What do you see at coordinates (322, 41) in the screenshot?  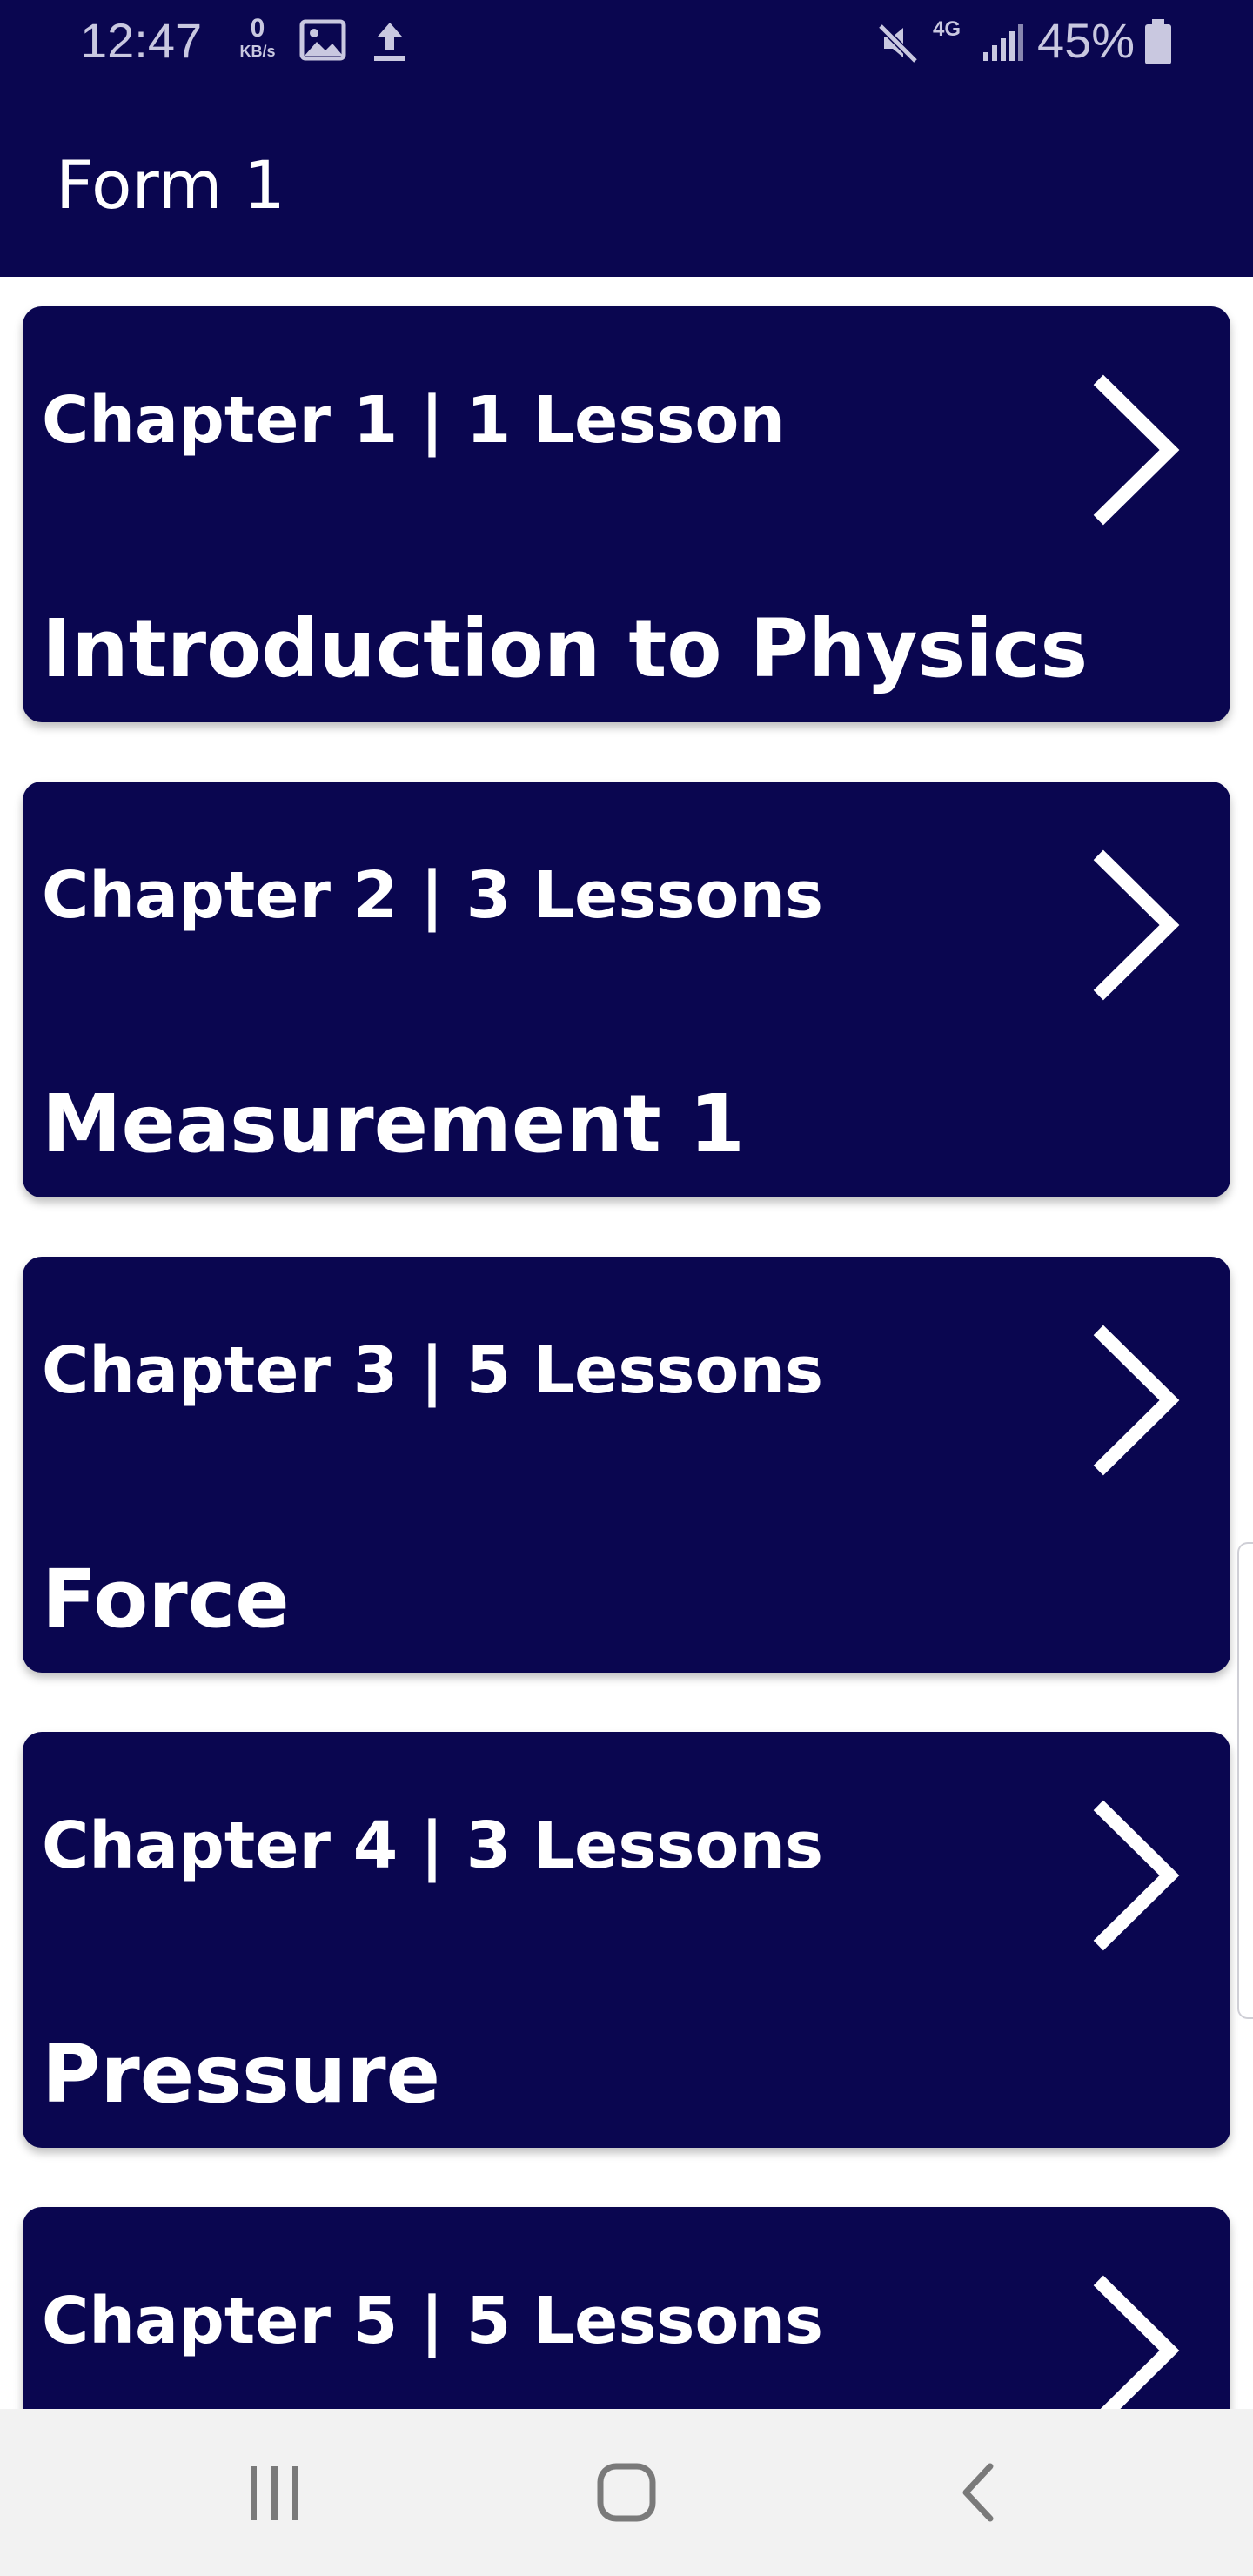 I see `image-icon` at bounding box center [322, 41].